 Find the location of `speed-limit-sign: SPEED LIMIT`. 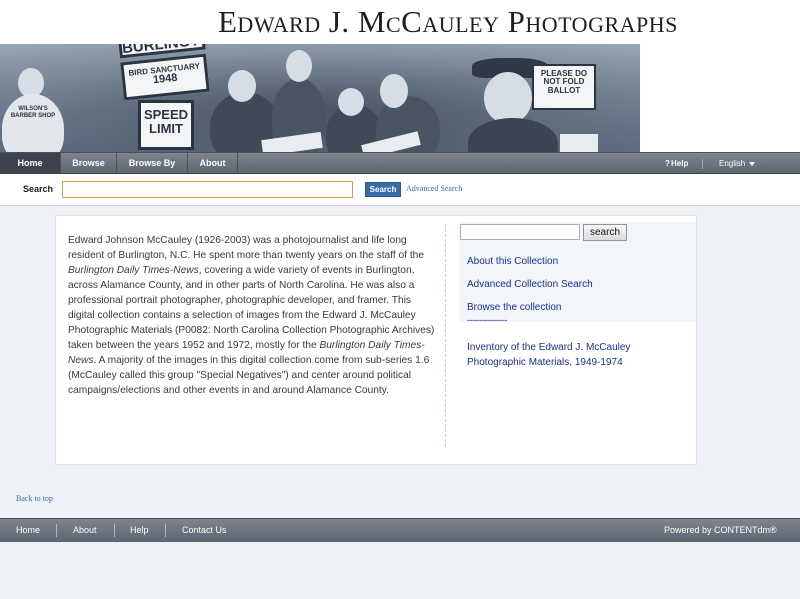

speed-limit-sign: SPEED LIMIT is located at coordinates (166, 125).